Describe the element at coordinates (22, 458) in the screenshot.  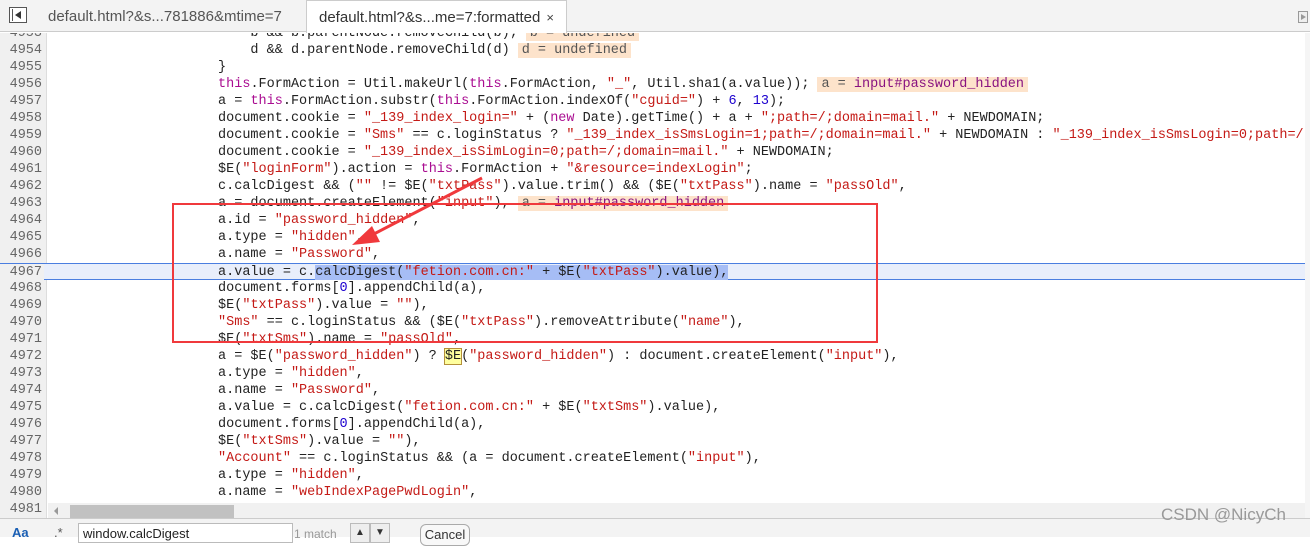
I see `line-number: 4978` at that location.